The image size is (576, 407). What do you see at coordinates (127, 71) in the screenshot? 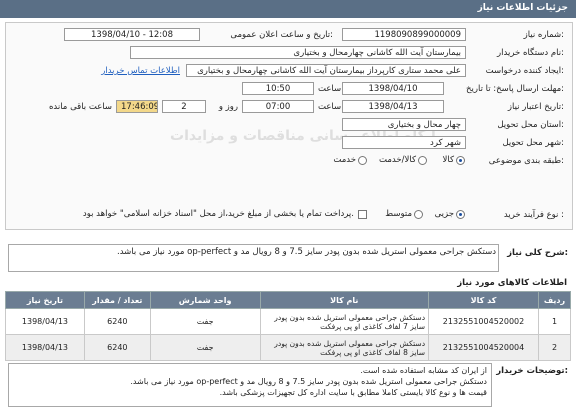
I see `buyer-contact-link: اطلاعات تماس خریدار` at bounding box center [127, 71].